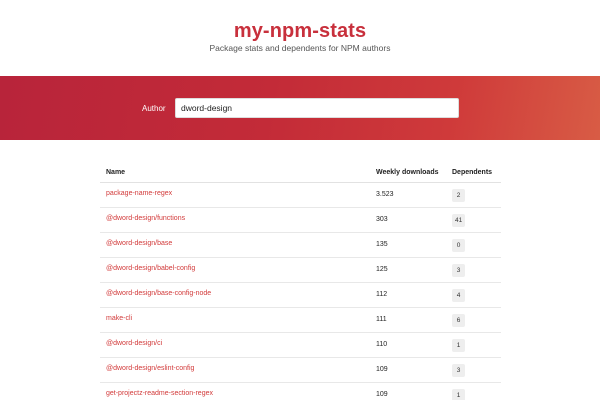  What do you see at coordinates (134, 343) in the screenshot?
I see `package-link: @dword-design/ci` at bounding box center [134, 343].